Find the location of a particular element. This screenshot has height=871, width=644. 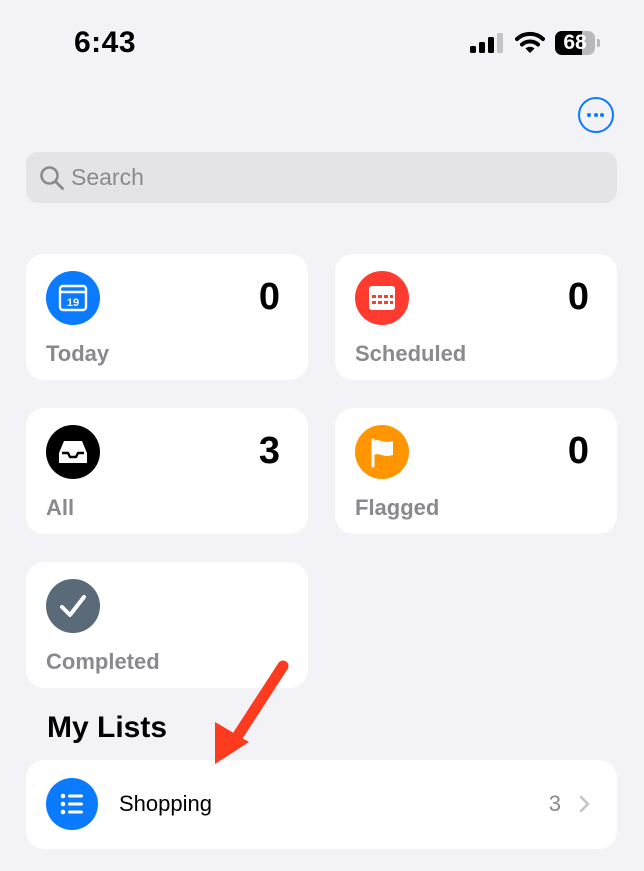

today-count: 0 is located at coordinates (269, 297).